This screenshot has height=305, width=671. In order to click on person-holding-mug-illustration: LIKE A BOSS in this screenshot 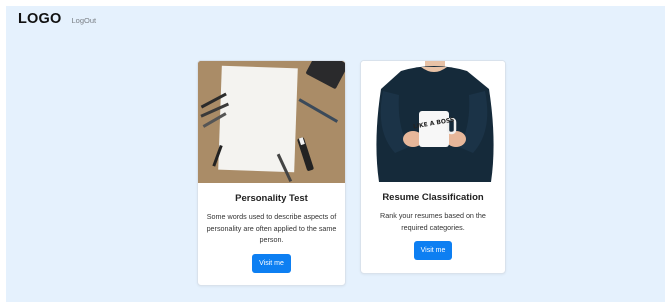, I will do `click(433, 121)`.